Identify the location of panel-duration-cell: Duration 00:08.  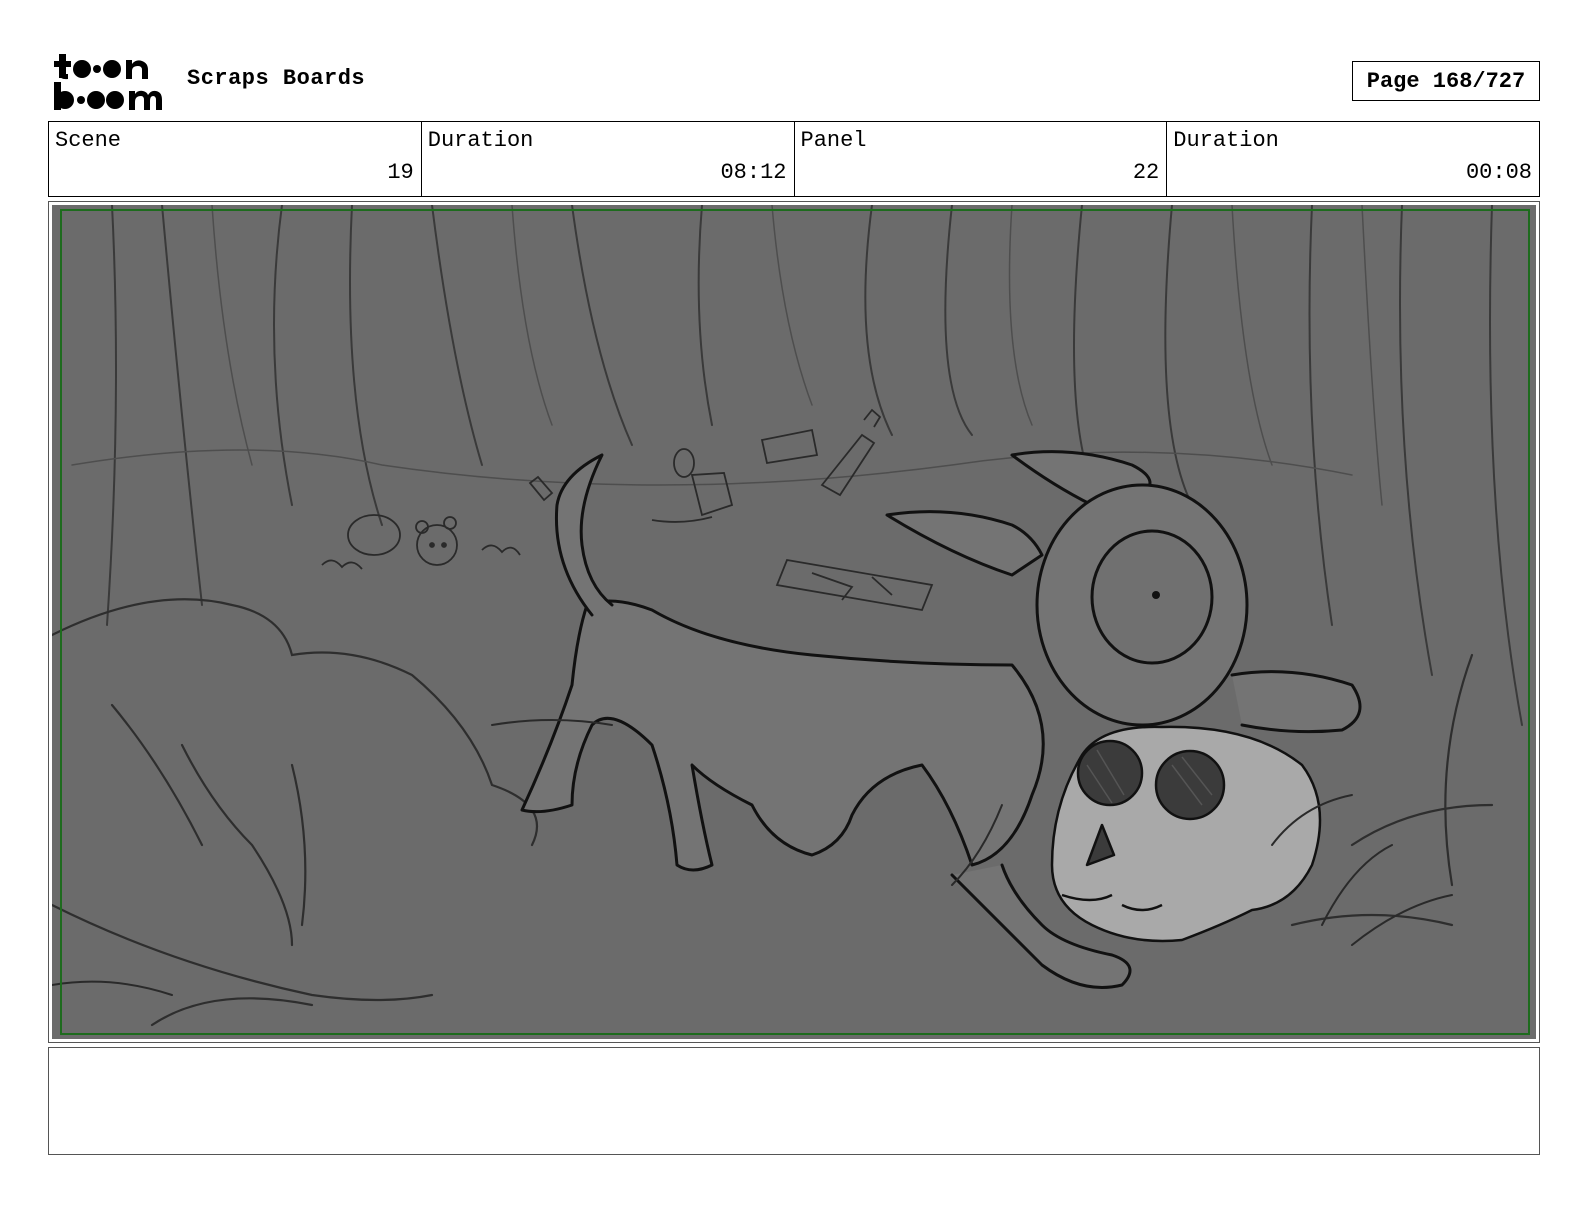
(1353, 159).